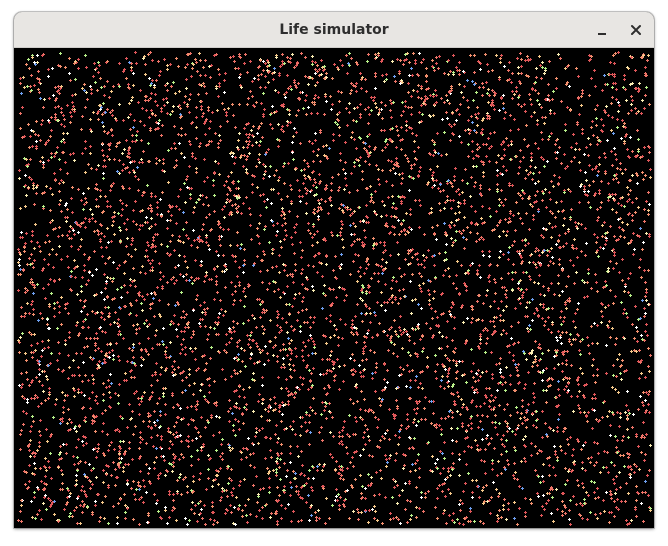 This screenshot has width=668, height=546. Describe the element at coordinates (602, 30) in the screenshot. I see `minimize-button` at that location.